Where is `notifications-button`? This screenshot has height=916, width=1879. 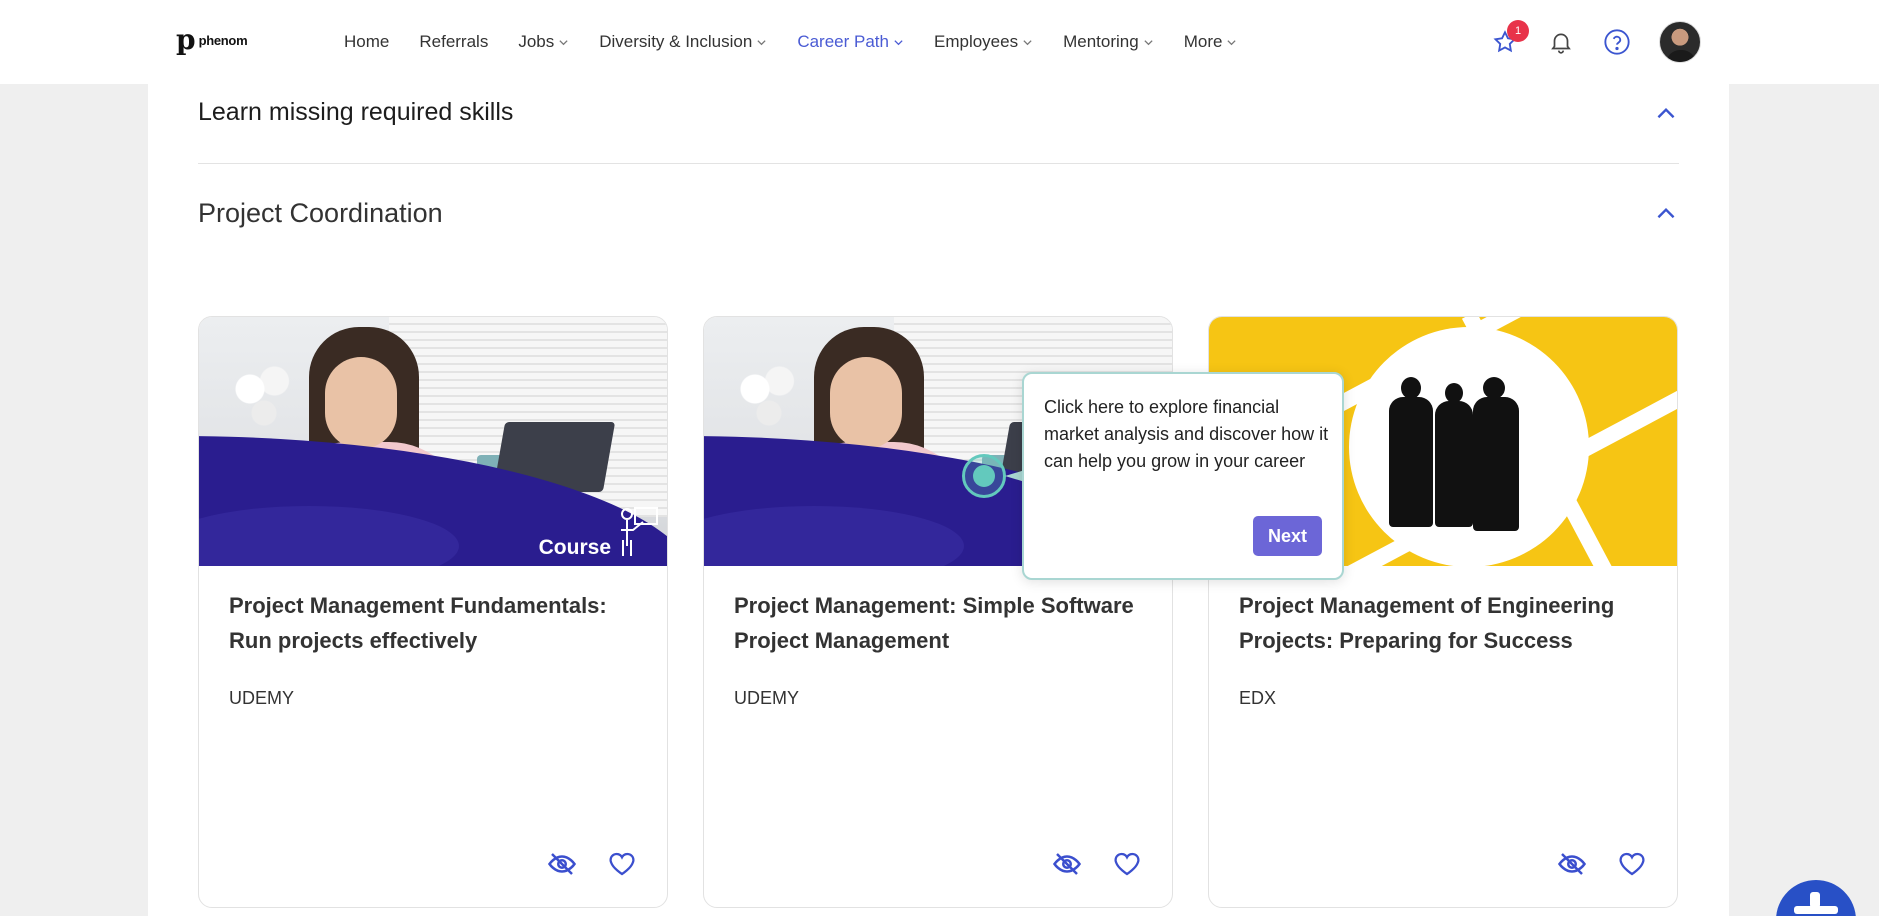 notifications-button is located at coordinates (1561, 42).